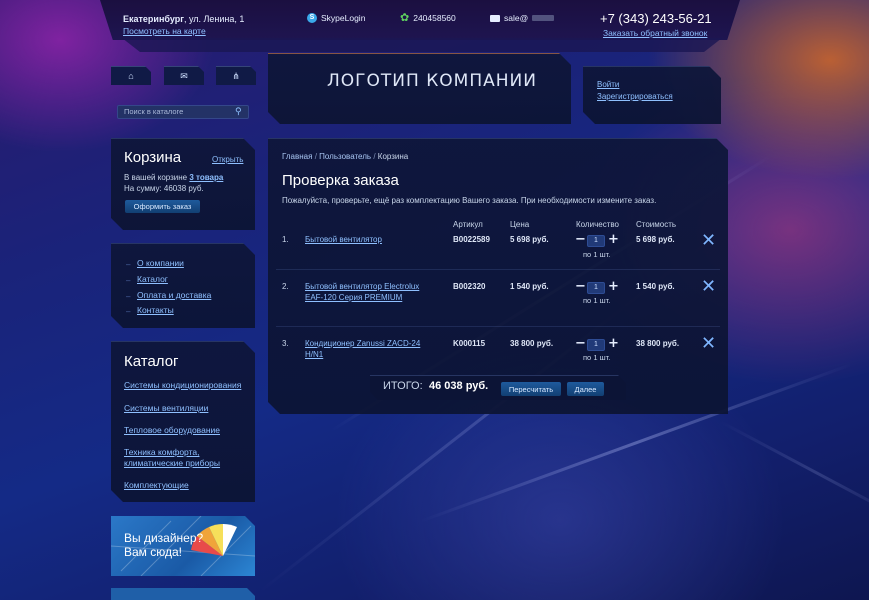  I want to click on cart-count-prefix: В вашей корзине, so click(157, 177).